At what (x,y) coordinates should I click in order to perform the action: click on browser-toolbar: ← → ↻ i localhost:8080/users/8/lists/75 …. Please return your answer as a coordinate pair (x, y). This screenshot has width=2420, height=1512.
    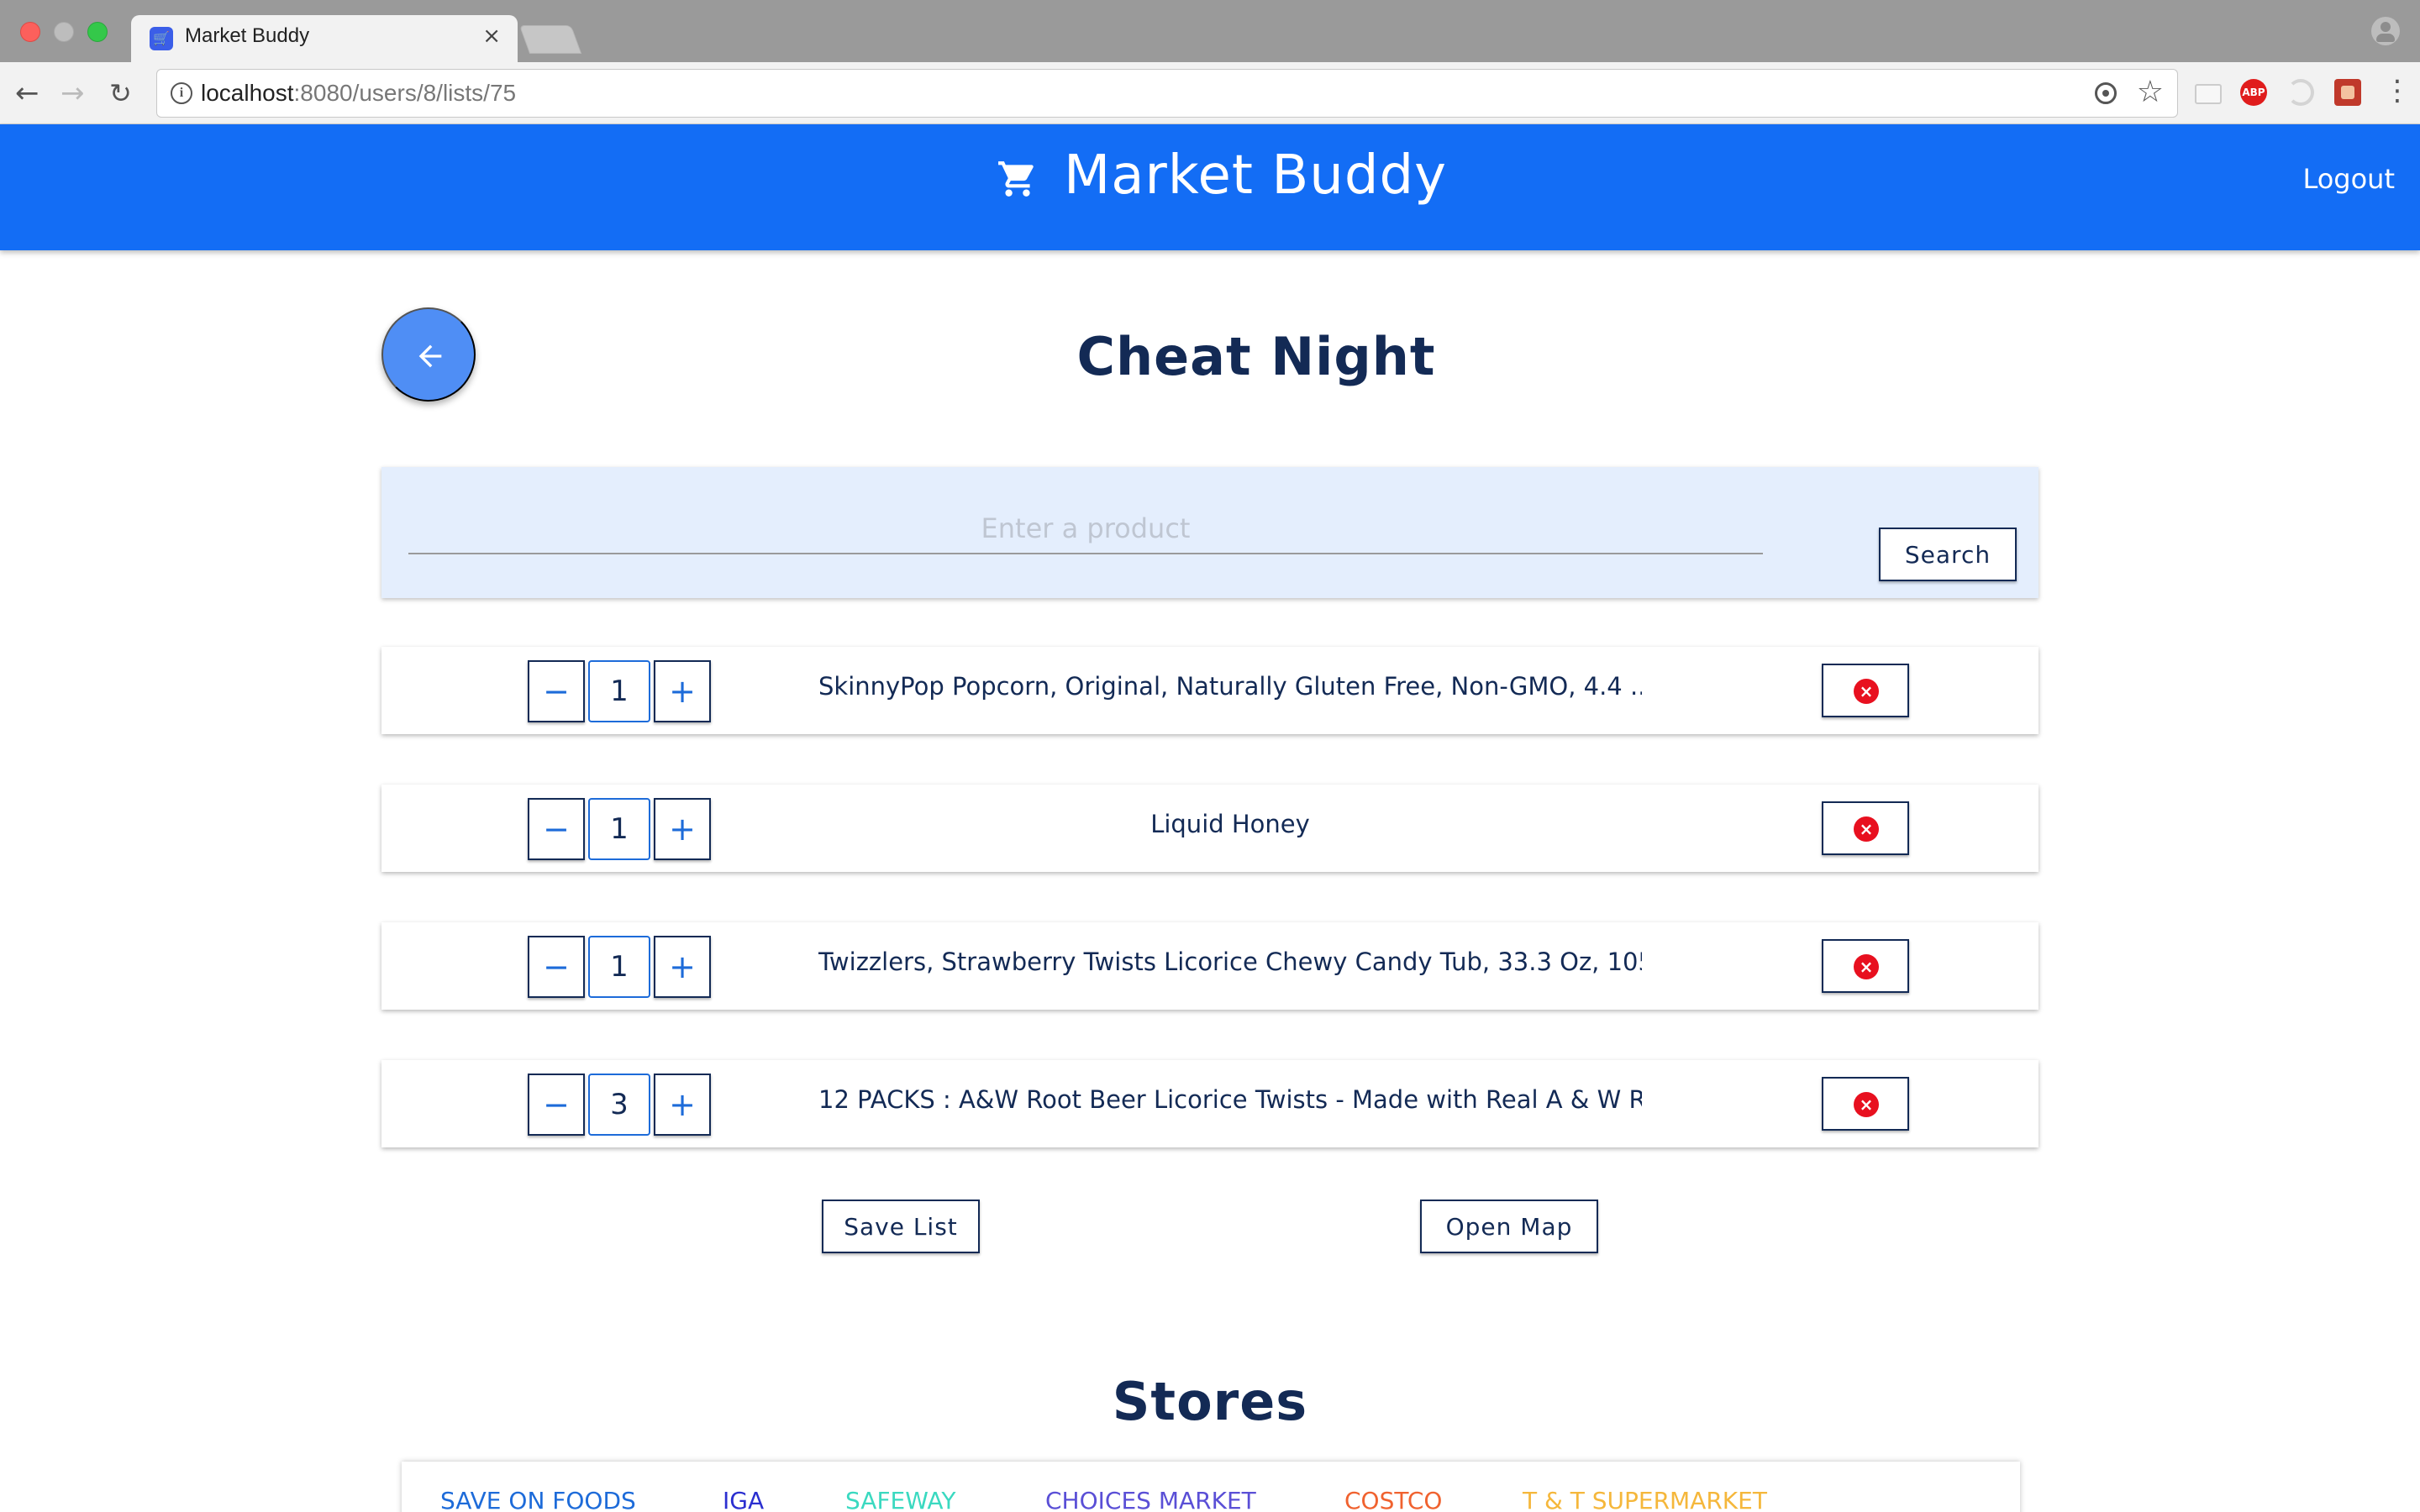
    Looking at the image, I should click on (1210, 93).